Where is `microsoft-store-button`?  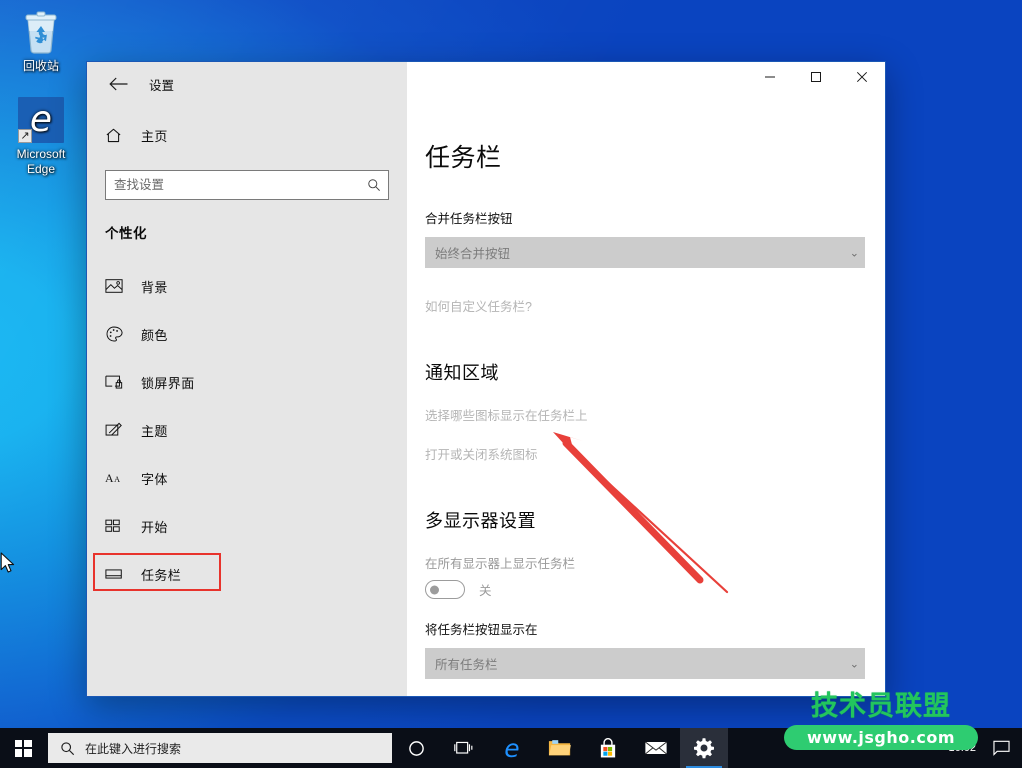 microsoft-store-button is located at coordinates (608, 748).